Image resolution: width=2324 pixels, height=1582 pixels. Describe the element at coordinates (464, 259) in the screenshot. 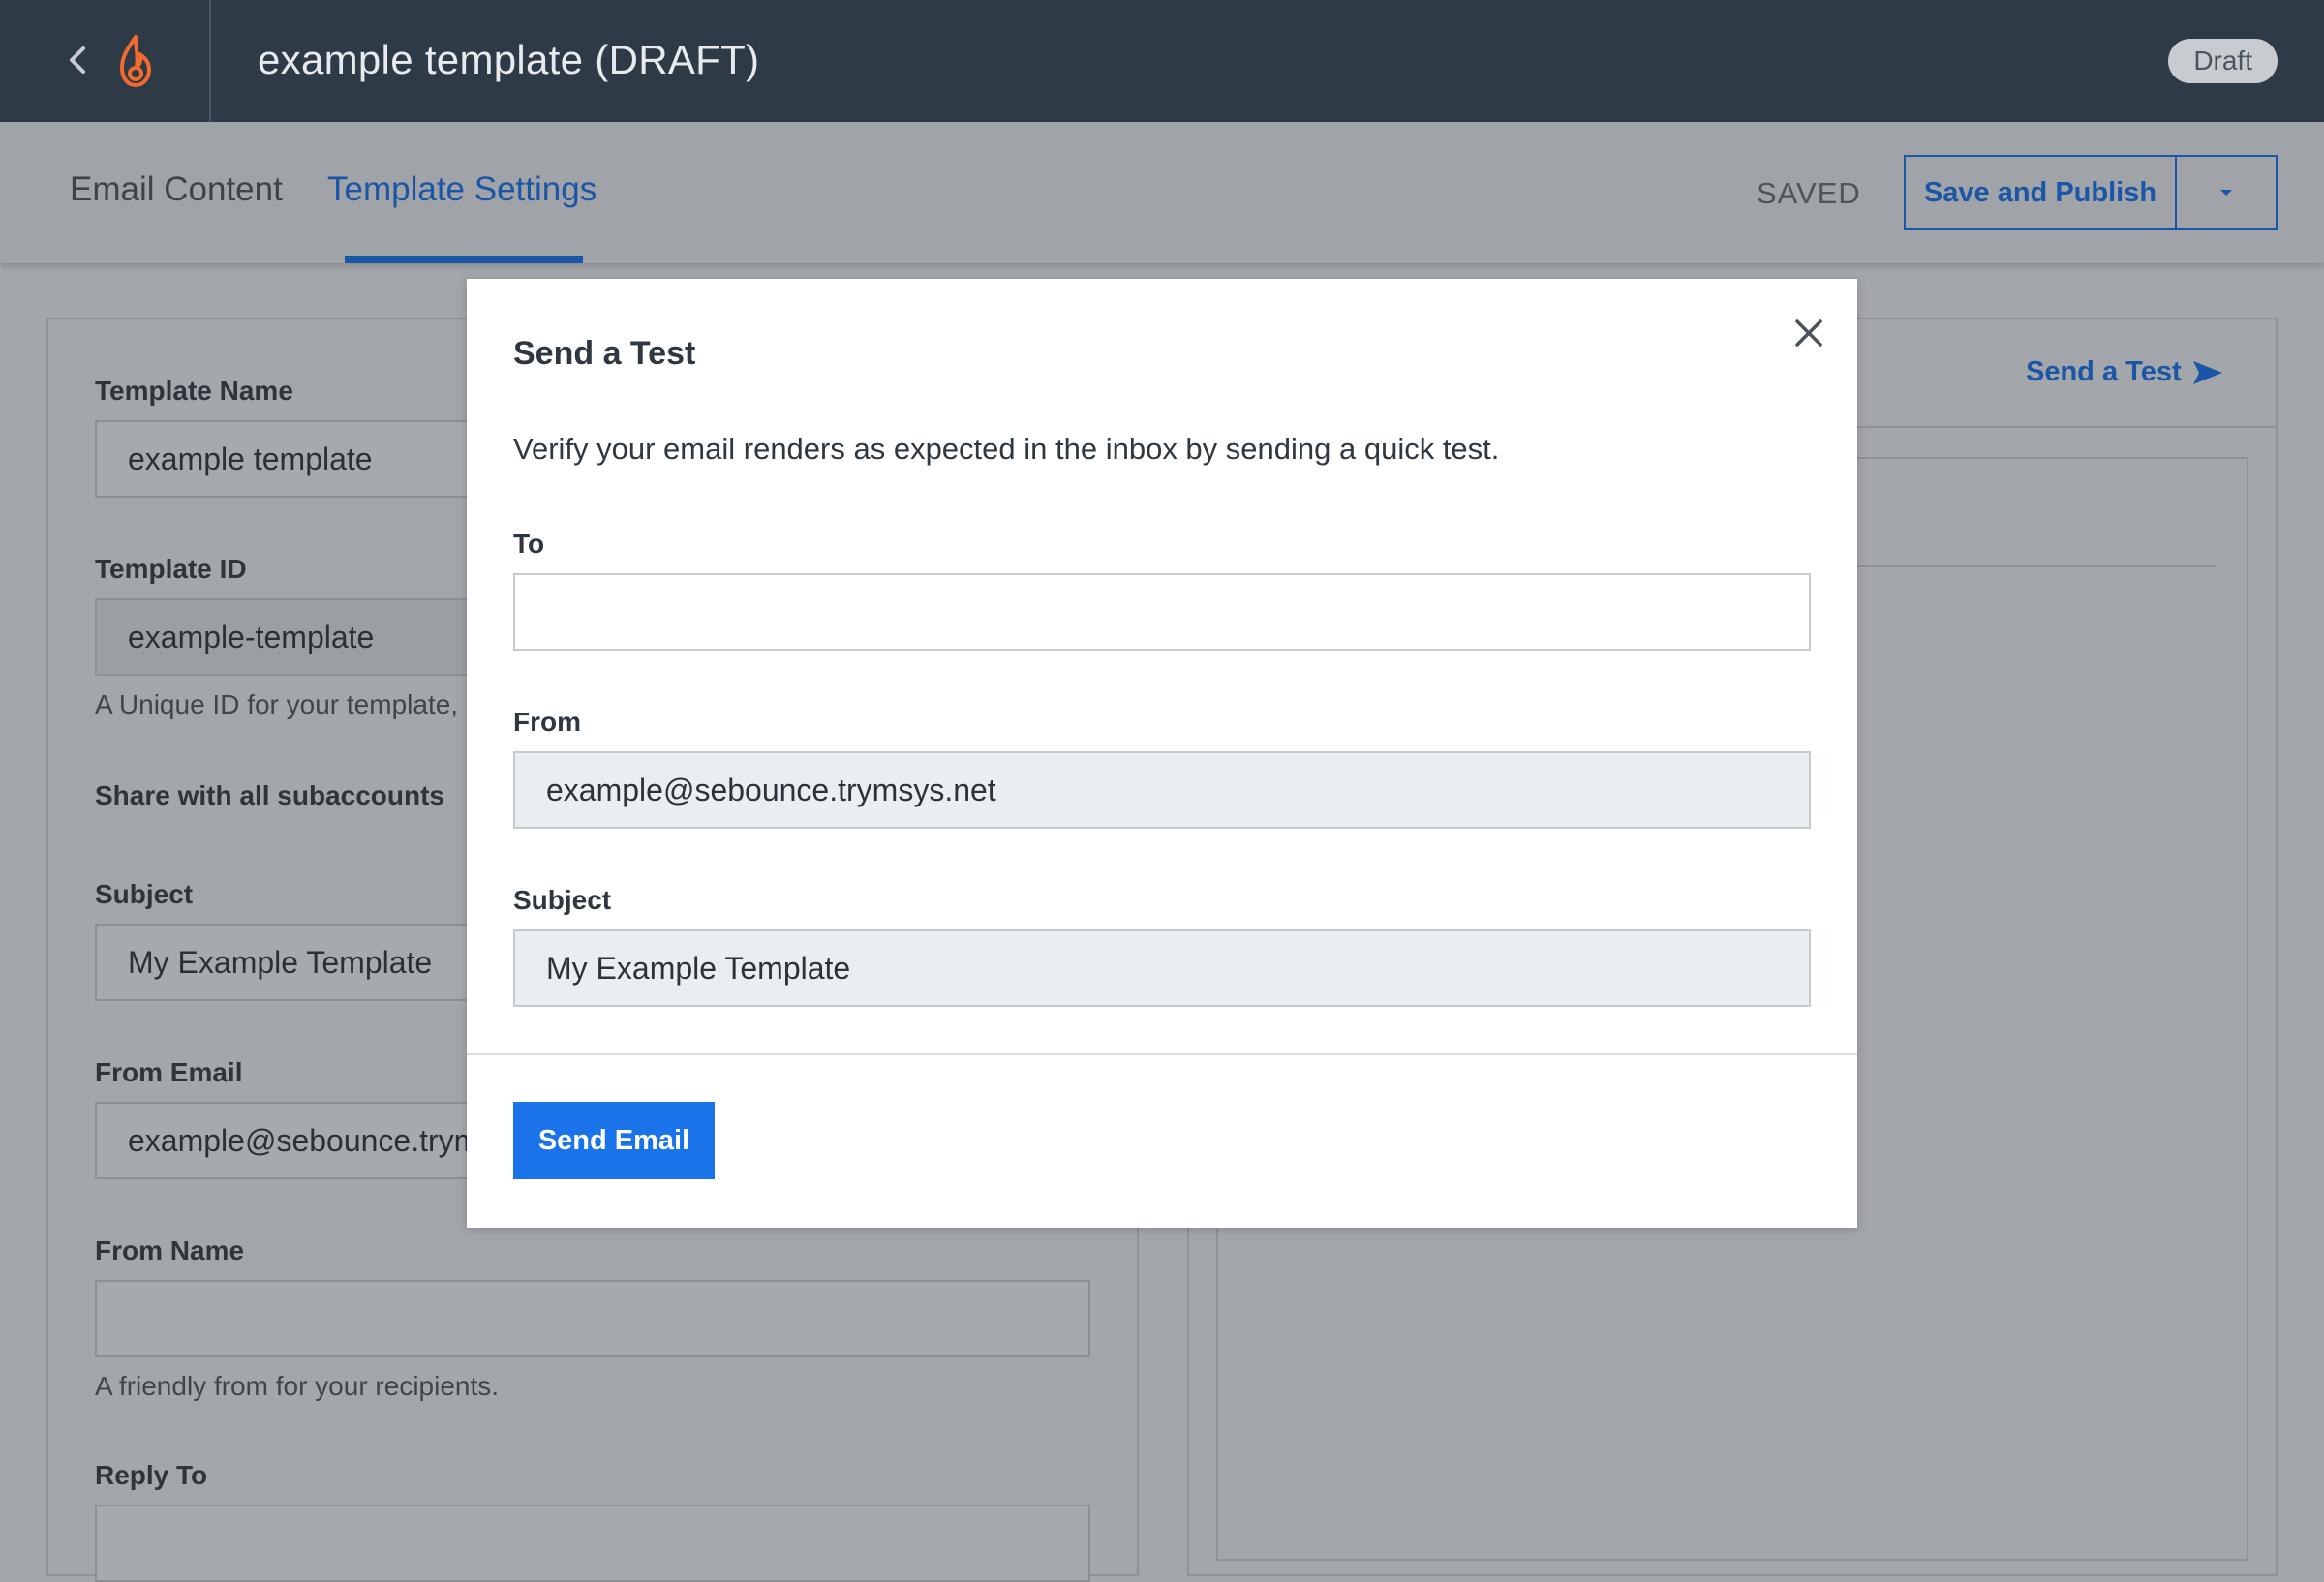

I see `active-tab-indicator` at that location.